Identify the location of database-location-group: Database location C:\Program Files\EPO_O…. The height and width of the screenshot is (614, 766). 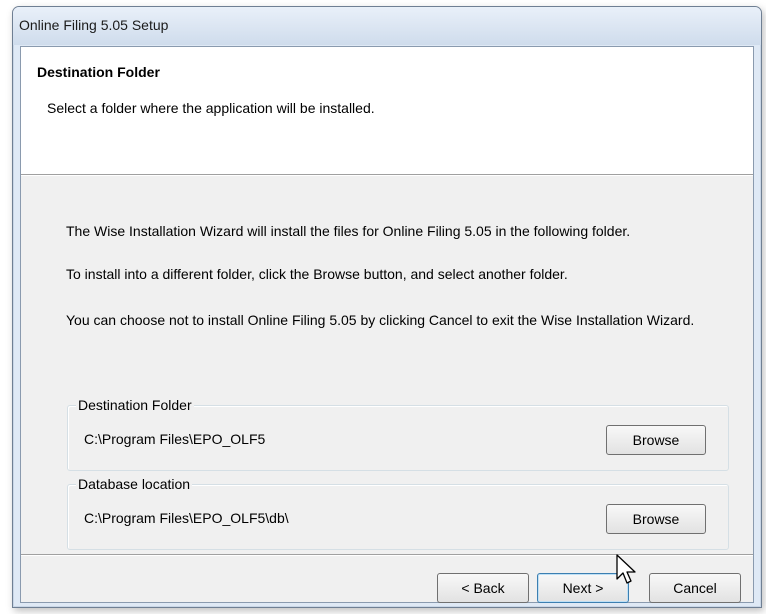
(398, 513).